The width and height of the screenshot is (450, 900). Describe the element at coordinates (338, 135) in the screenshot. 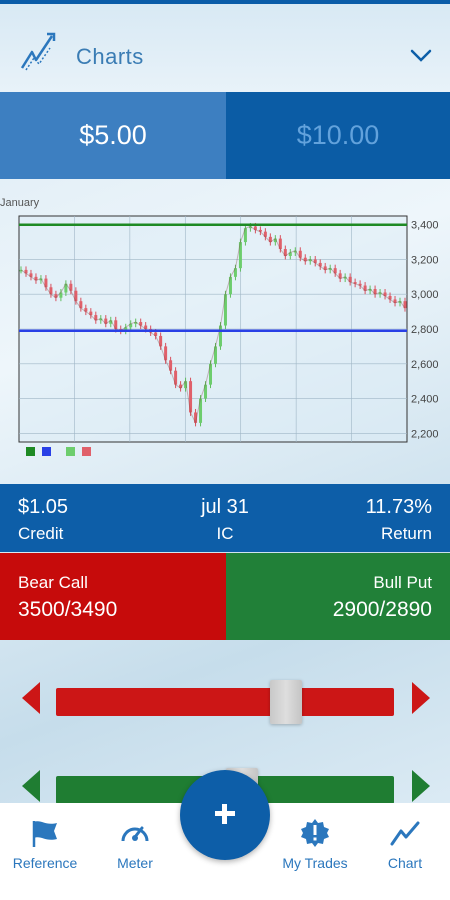

I see `price-option-right: $10.00` at that location.